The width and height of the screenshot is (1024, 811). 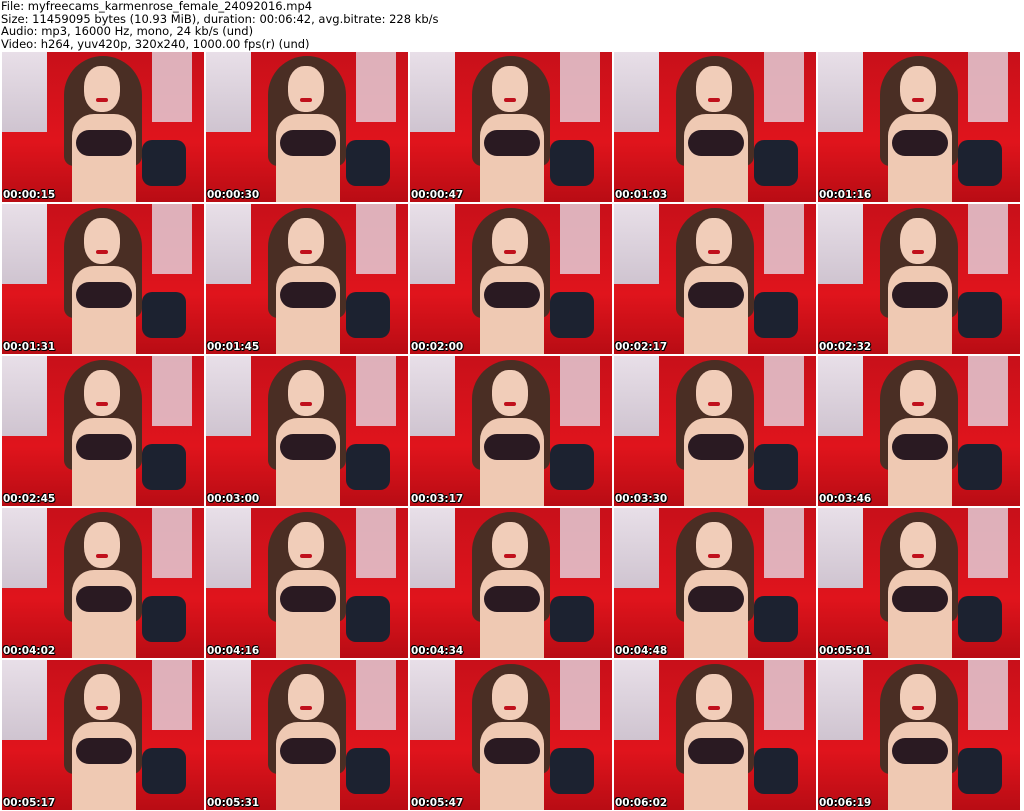 What do you see at coordinates (437, 195) in the screenshot?
I see `timestamp: 00:00:47` at bounding box center [437, 195].